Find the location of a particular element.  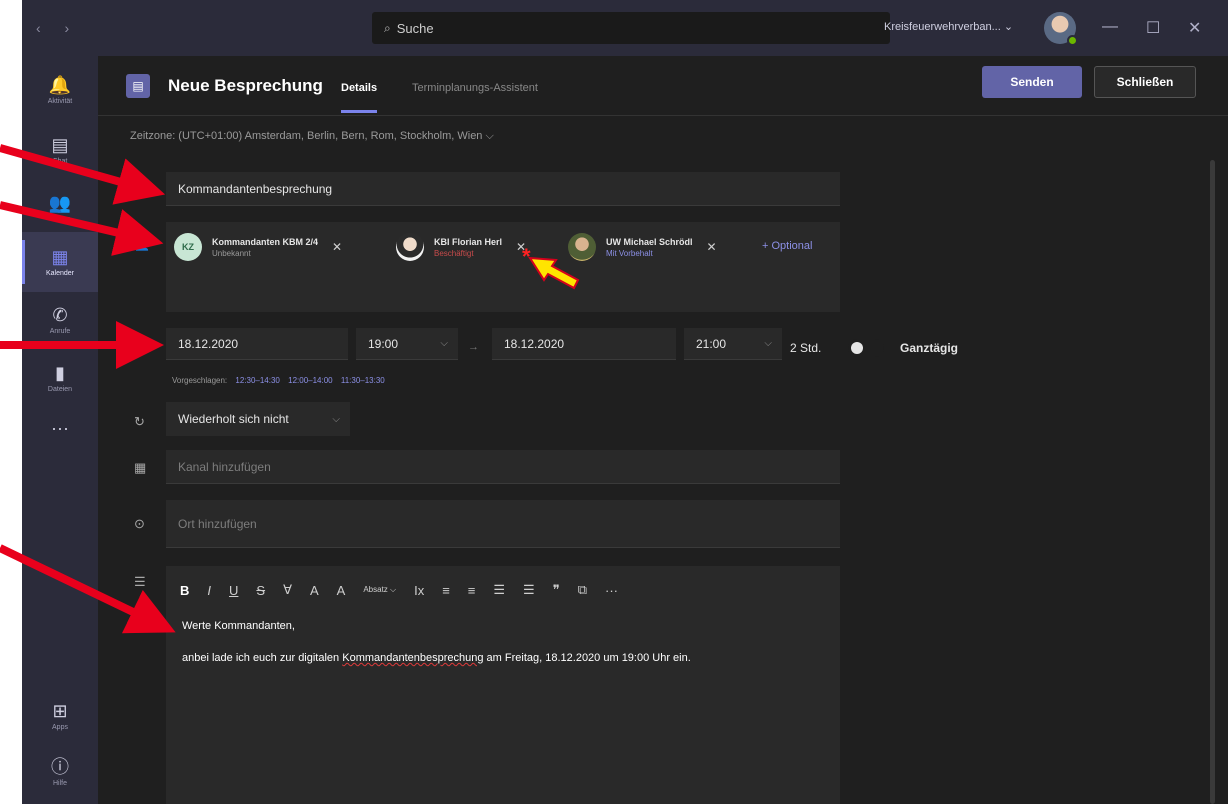

channel-placeholder: Kanal hinzufügen is located at coordinates (224, 466).